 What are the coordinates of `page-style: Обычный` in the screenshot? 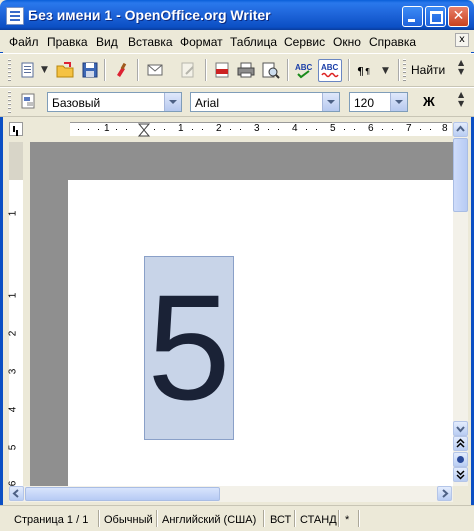 It's located at (128, 520).